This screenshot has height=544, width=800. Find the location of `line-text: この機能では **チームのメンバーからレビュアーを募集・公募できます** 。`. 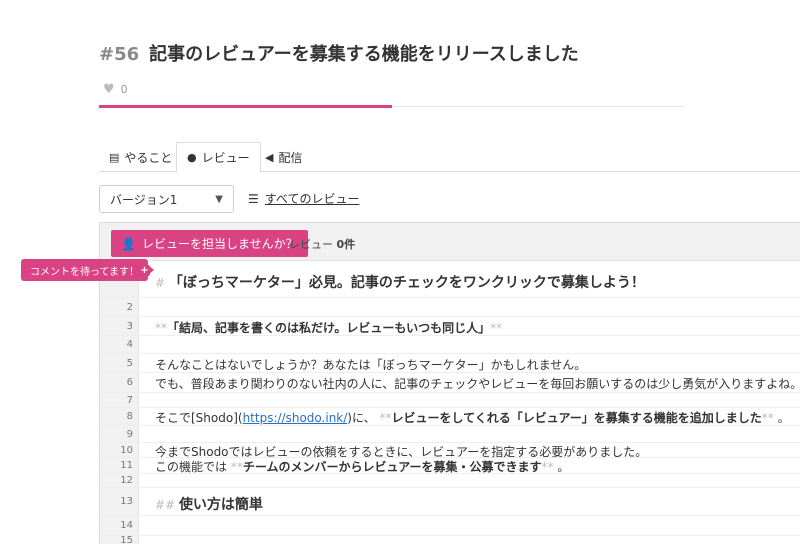

line-text: この機能では **チームのメンバーからレビュアーを募集・公募できます** 。 is located at coordinates (362, 466).